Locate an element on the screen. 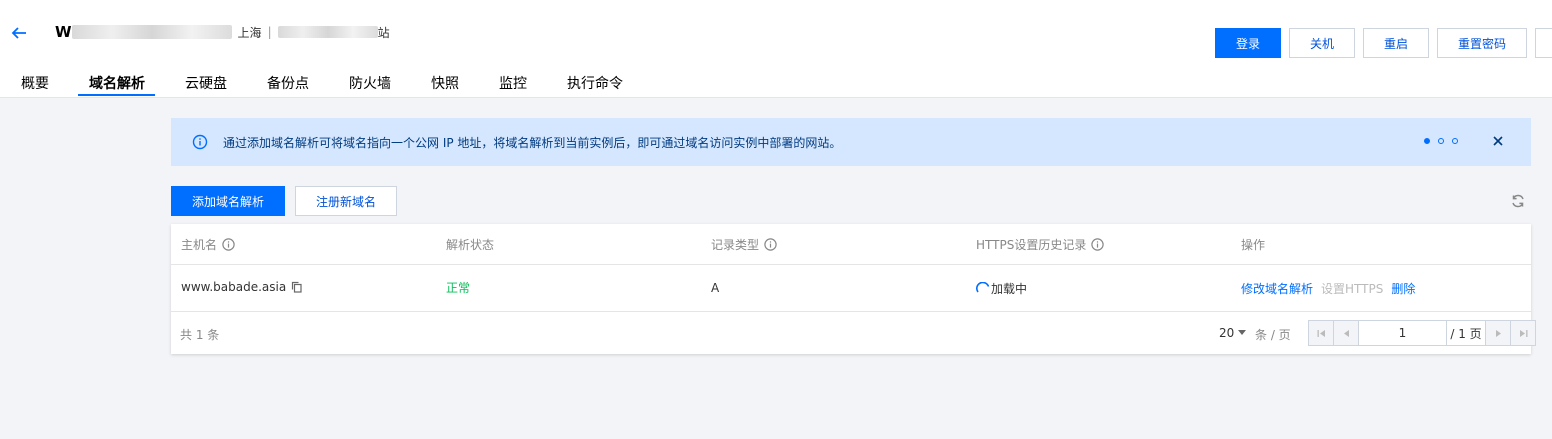  redacted-instance-id is located at coordinates (327, 32).